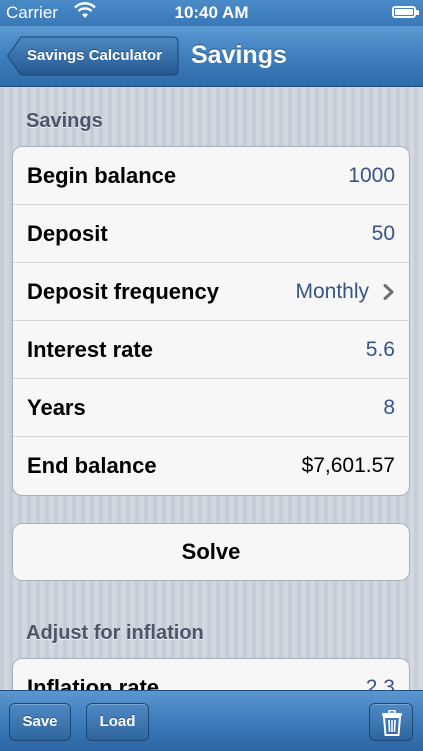  I want to click on section-header-inflation: Adjust for inflation, so click(115, 633).